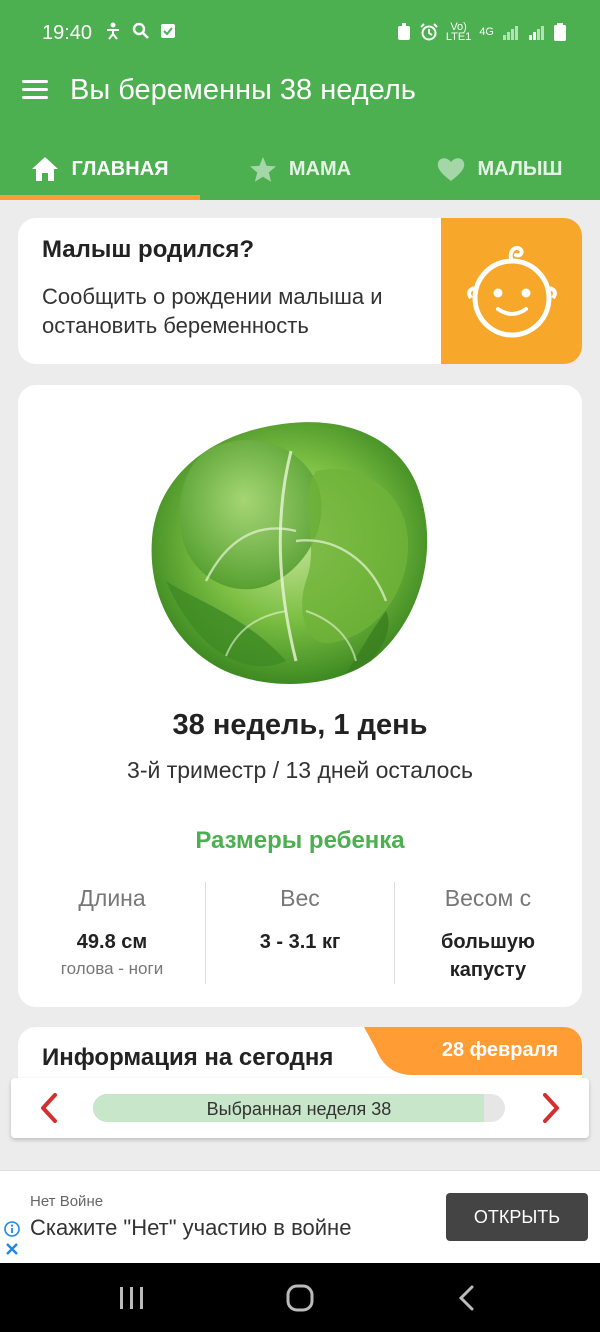  I want to click on back-button, so click(468, 1298).